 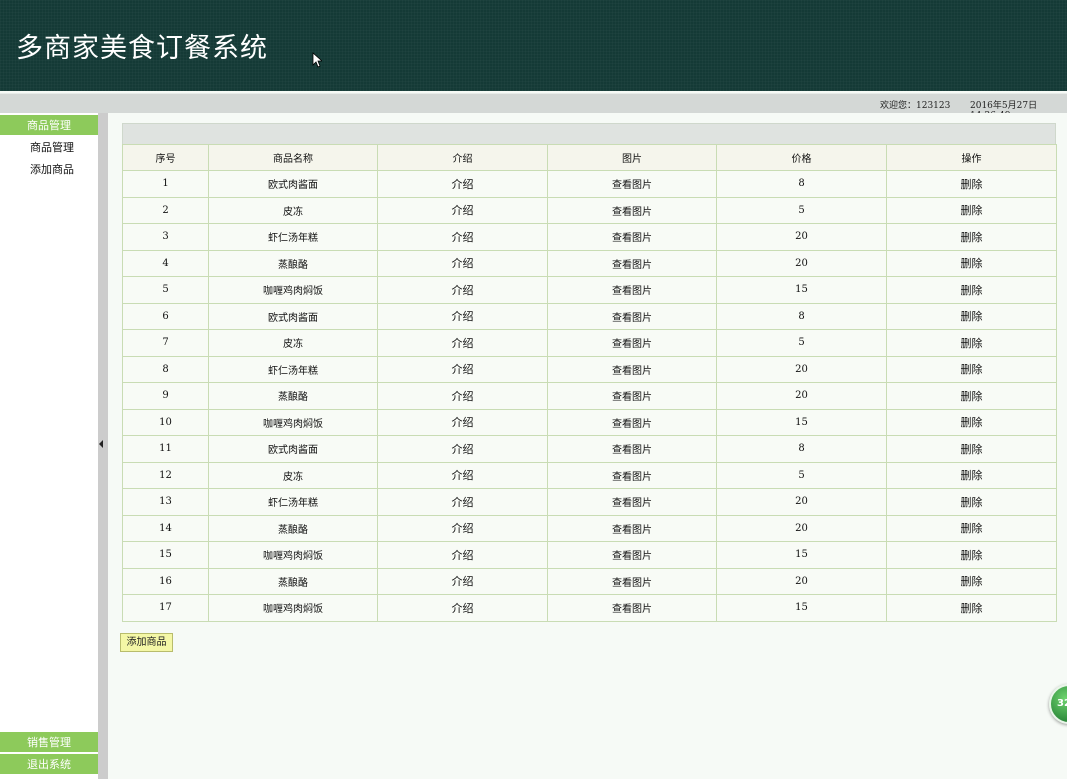 What do you see at coordinates (165, 210) in the screenshot?
I see `row-index: 2` at bounding box center [165, 210].